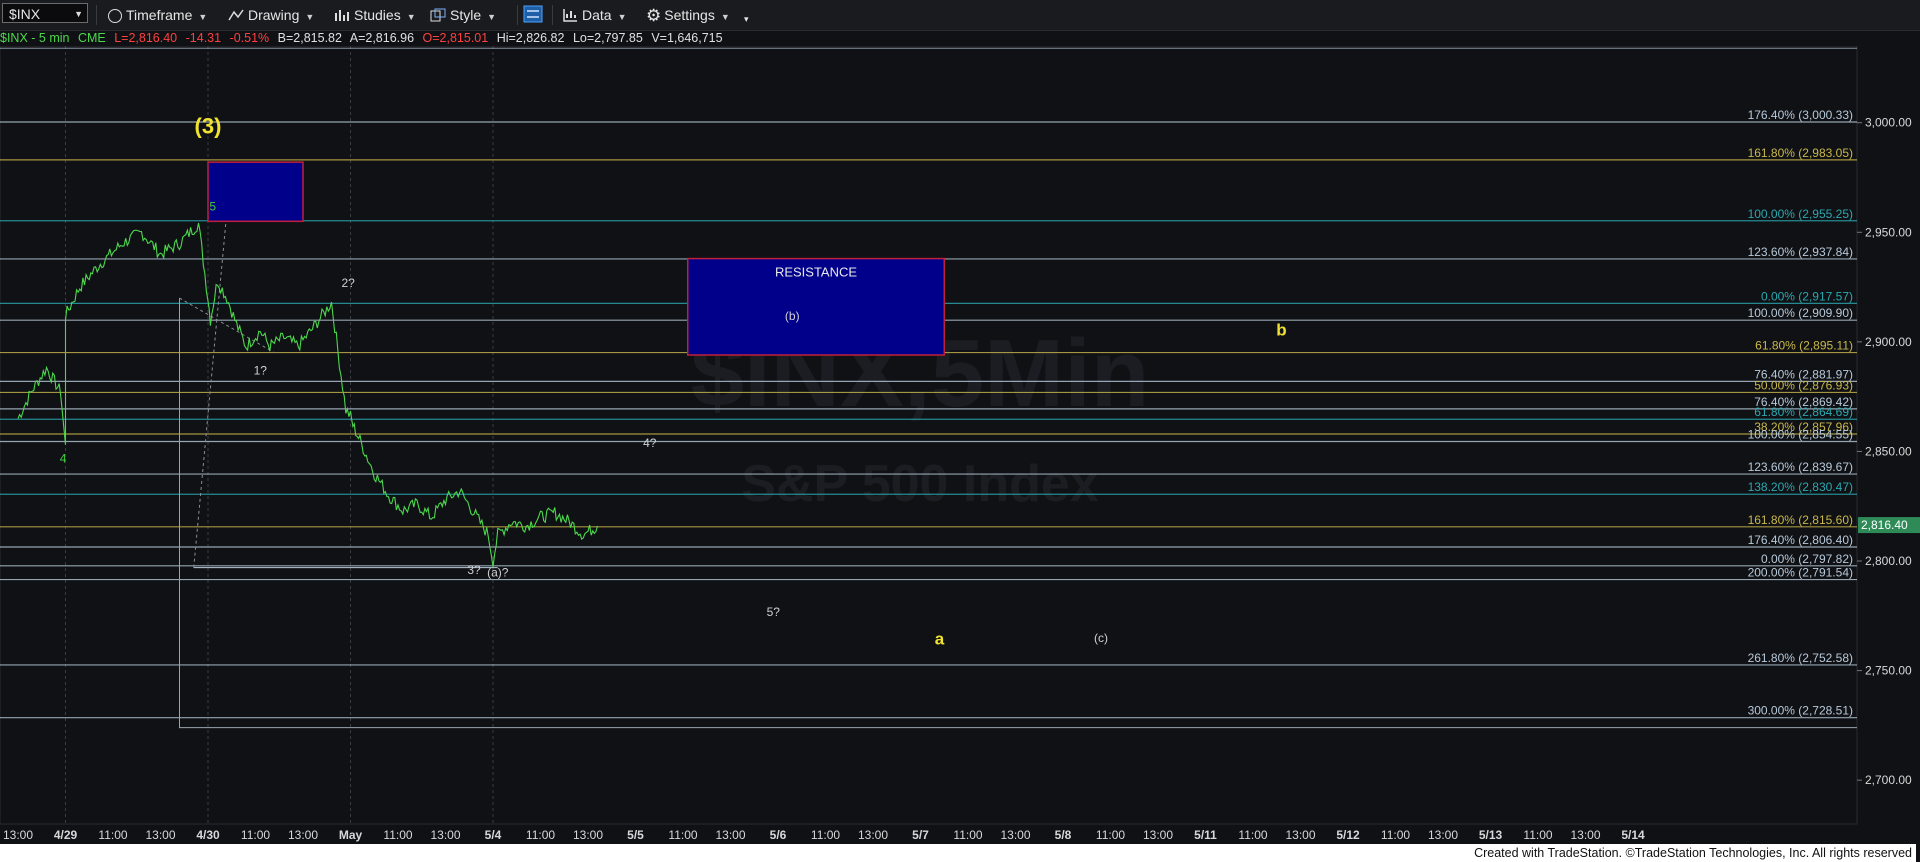  Describe the element at coordinates (1281, 329) in the screenshot. I see `wave-label: b` at that location.